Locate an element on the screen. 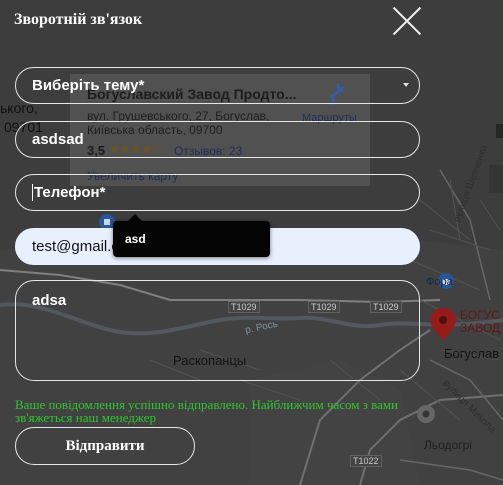  topic-select-value: Виберіть тему* is located at coordinates (88, 85).